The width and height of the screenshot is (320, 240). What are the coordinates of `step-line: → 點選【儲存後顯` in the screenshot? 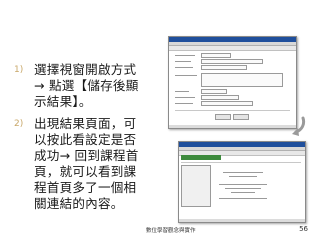 It's located at (86, 85).